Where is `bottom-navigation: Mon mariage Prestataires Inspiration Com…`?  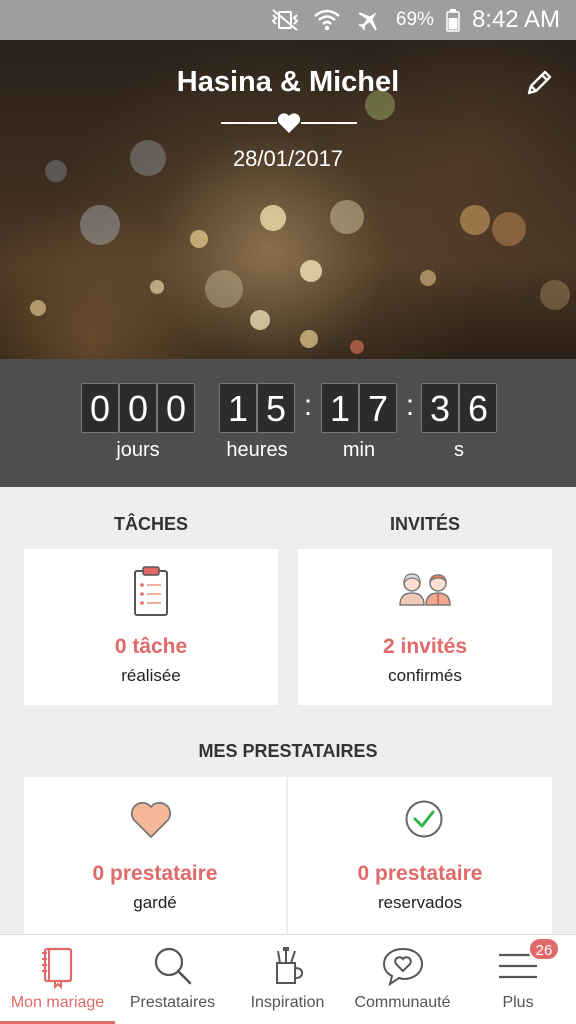 bottom-navigation: Mon mariage Prestataires Inspiration Com… is located at coordinates (288, 979).